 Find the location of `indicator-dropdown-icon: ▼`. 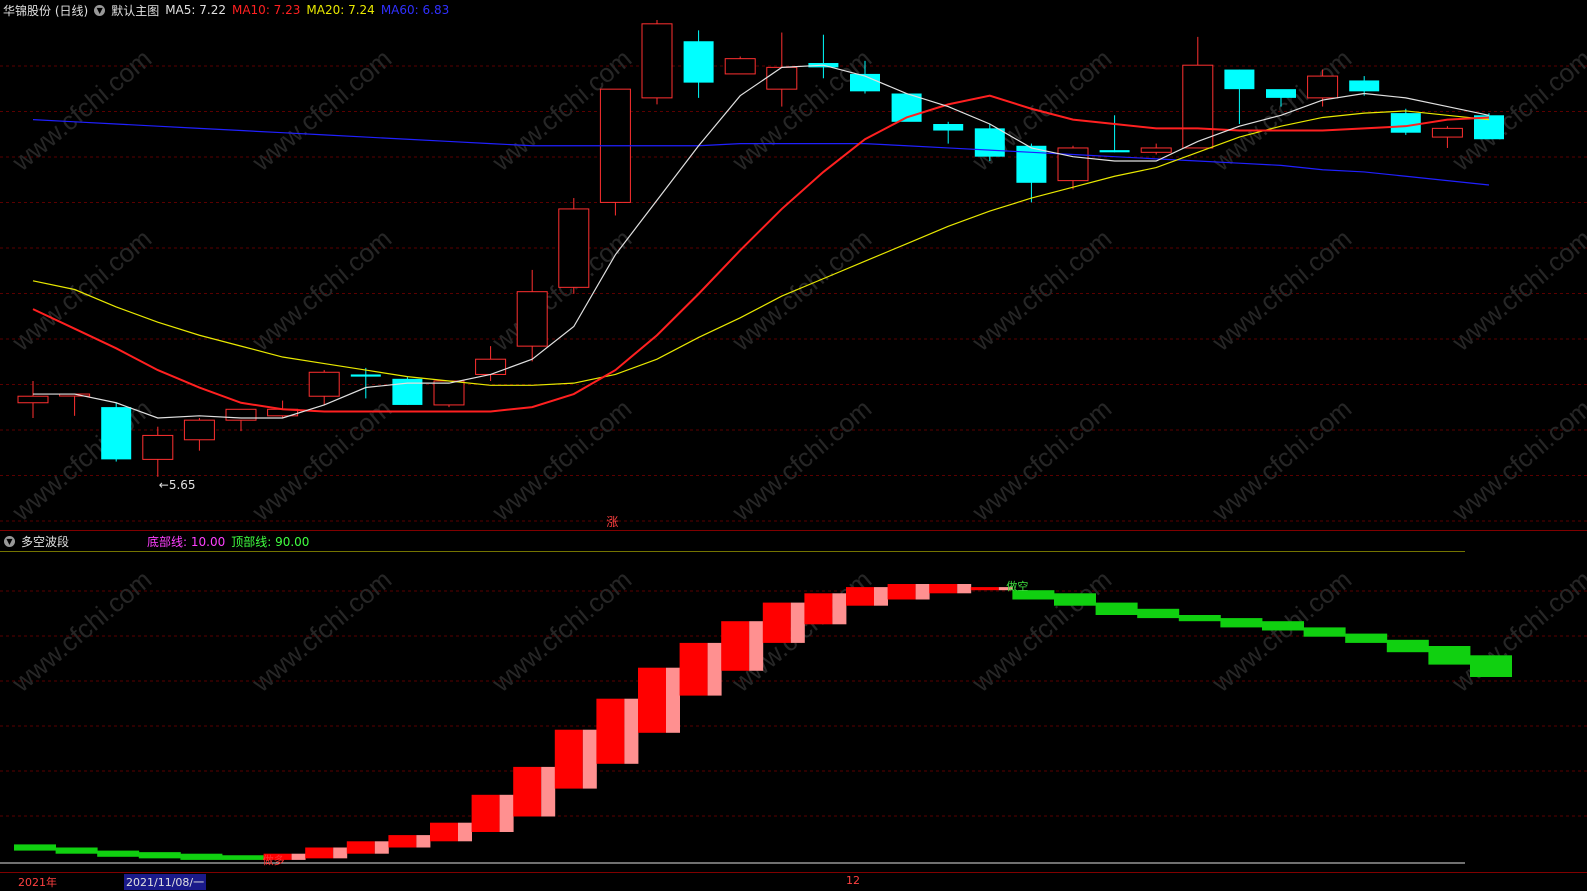

indicator-dropdown-icon: ▼ is located at coordinates (9, 541).